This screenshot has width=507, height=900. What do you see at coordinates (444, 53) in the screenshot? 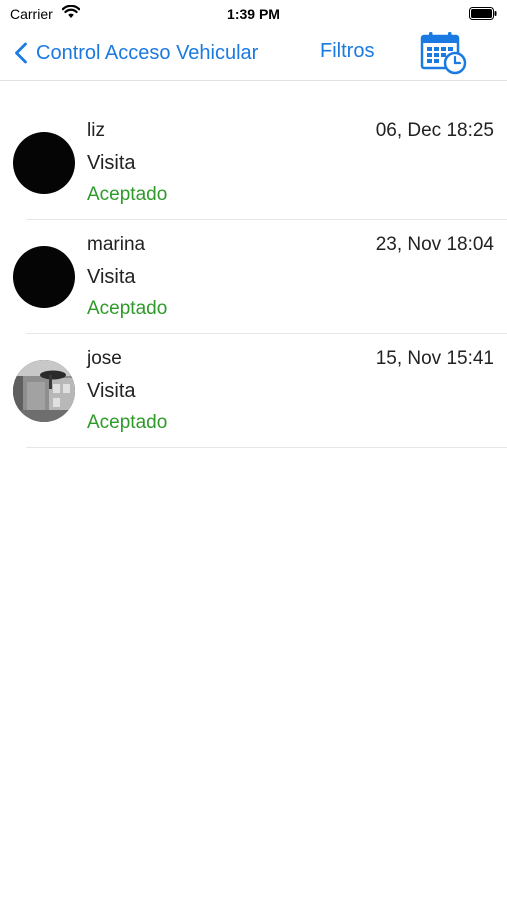
I see `calendar-clock-icon` at bounding box center [444, 53].